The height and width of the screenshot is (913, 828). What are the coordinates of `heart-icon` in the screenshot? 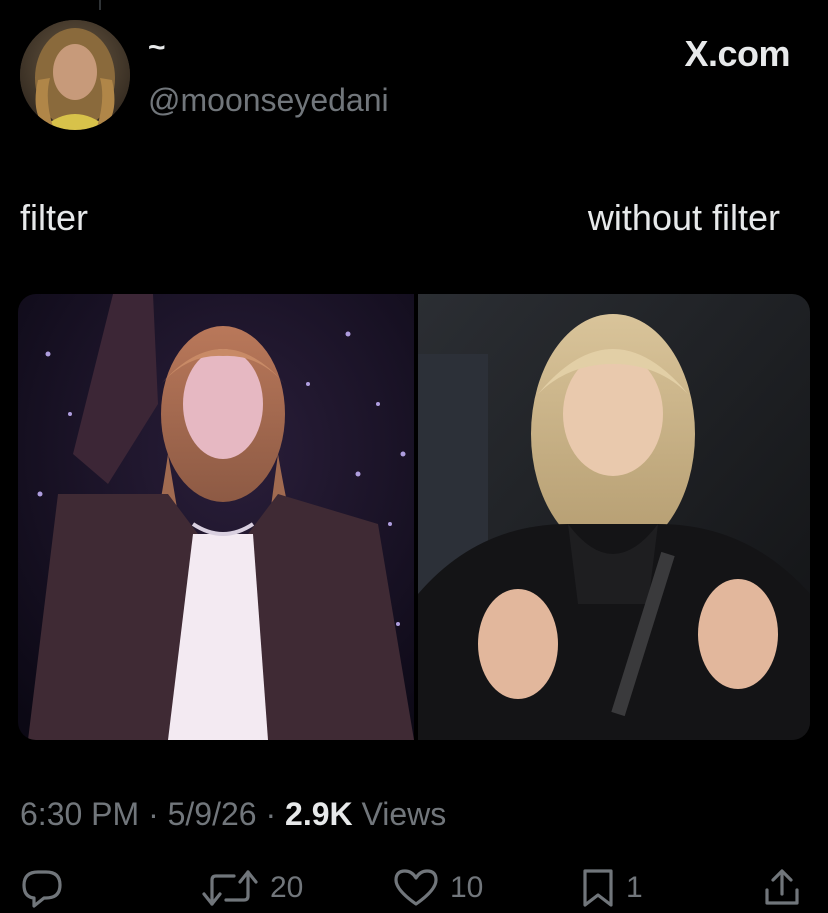 It's located at (416, 887).